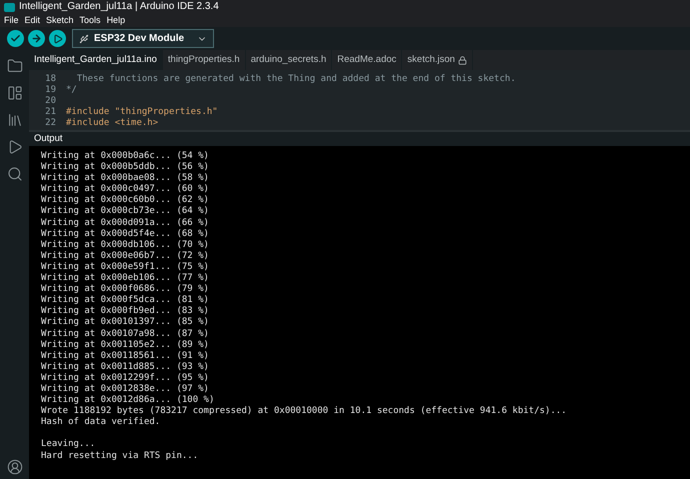 The height and width of the screenshot is (479, 690). I want to click on window-title: Intelligent_Garden_jul11a | Arduino IDE 2.3.4, so click(119, 7).